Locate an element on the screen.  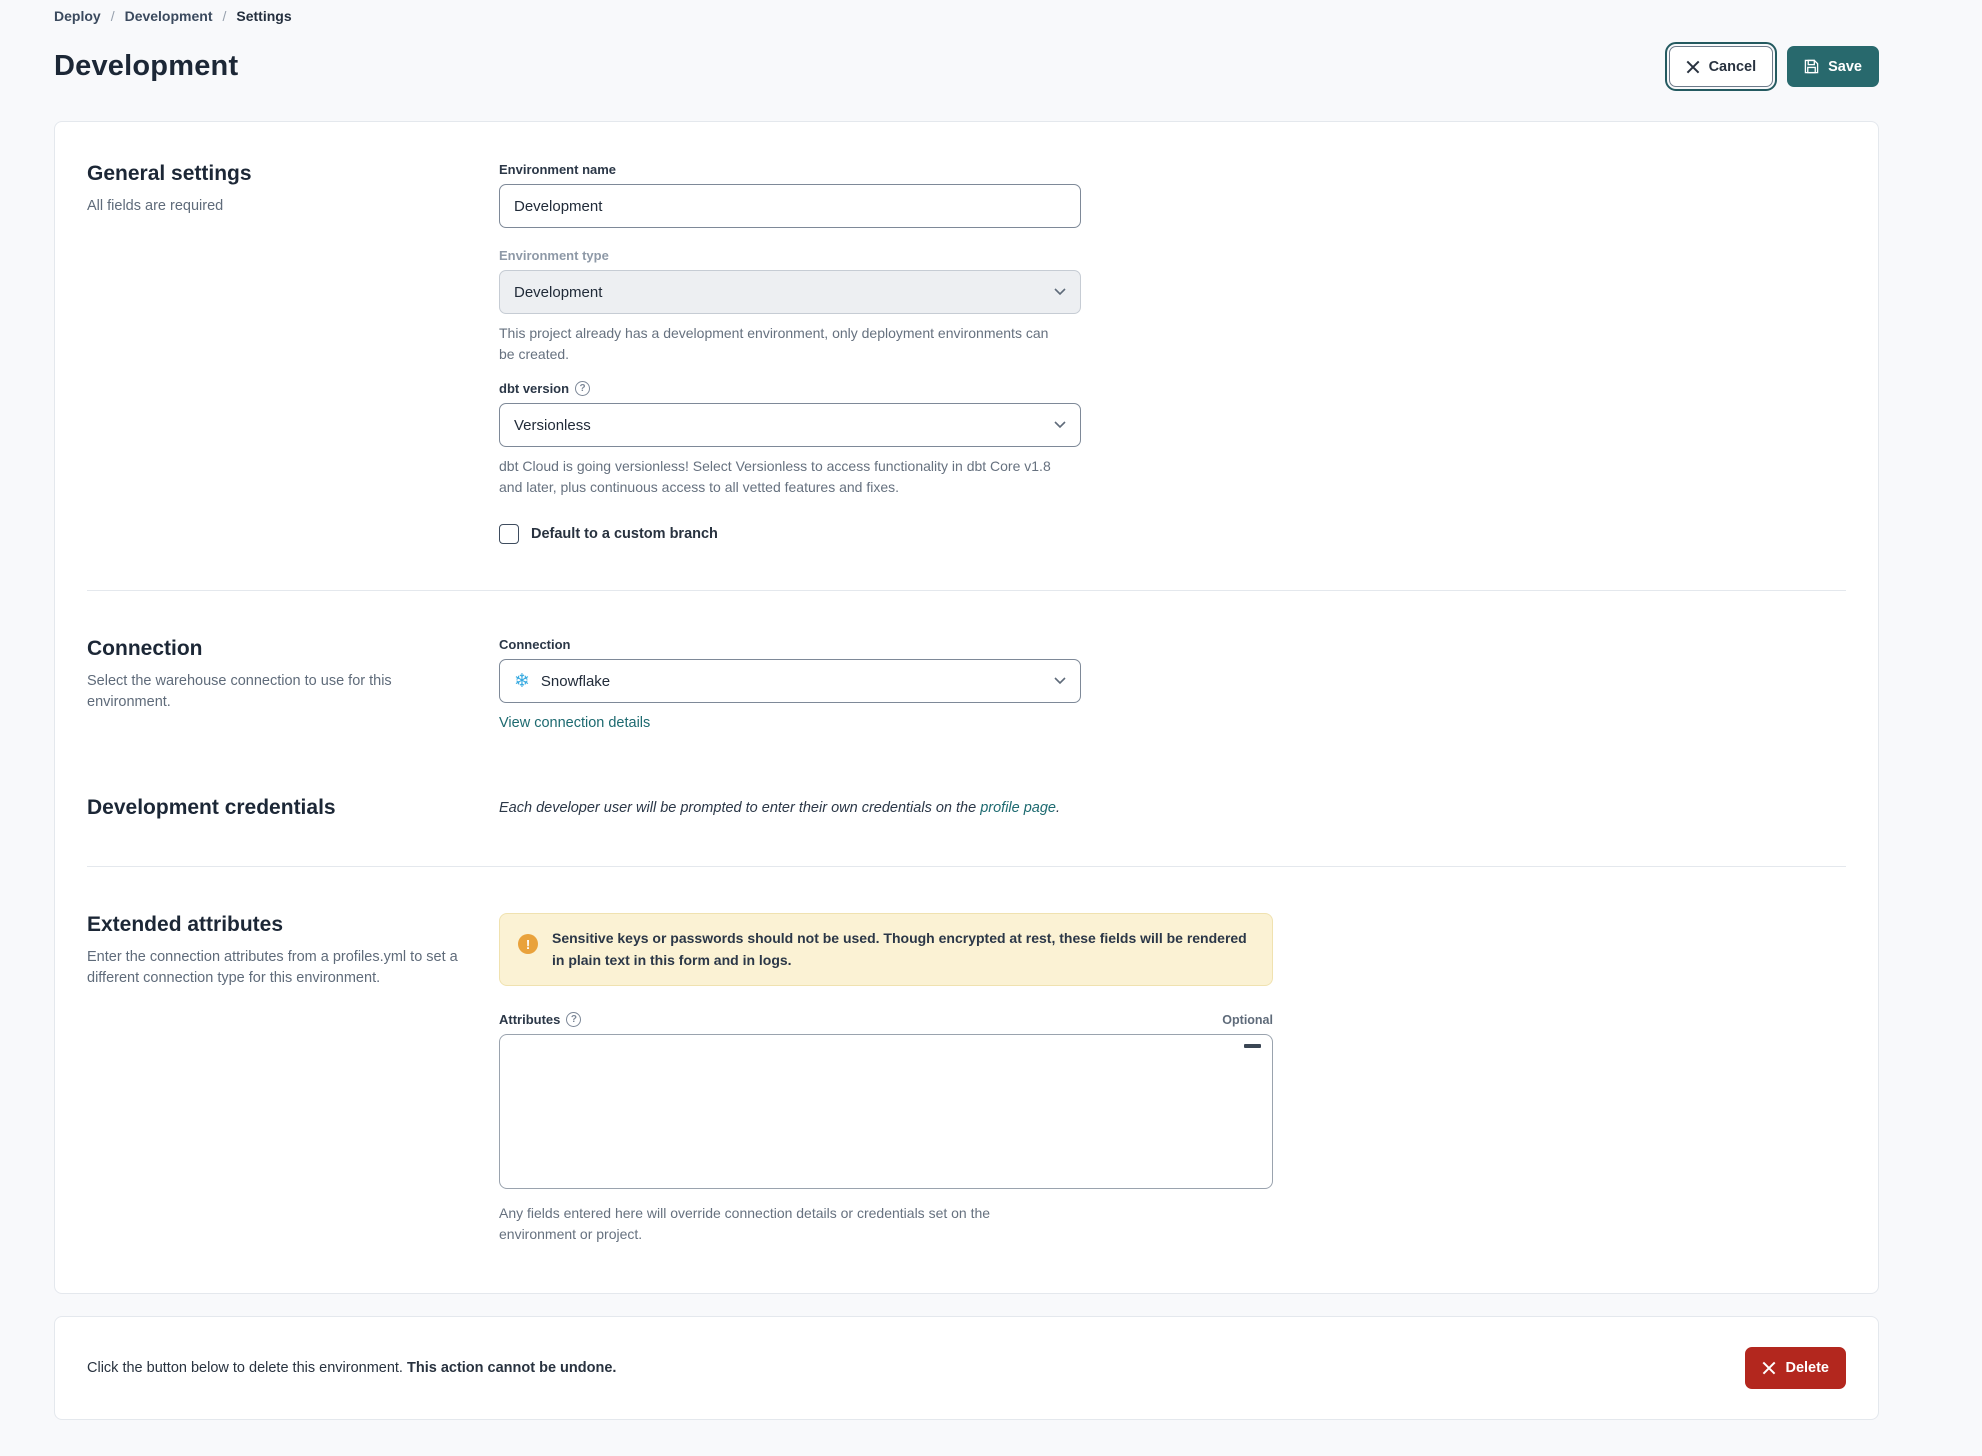
dbt-version-label: dbt version ? is located at coordinates (790, 388).